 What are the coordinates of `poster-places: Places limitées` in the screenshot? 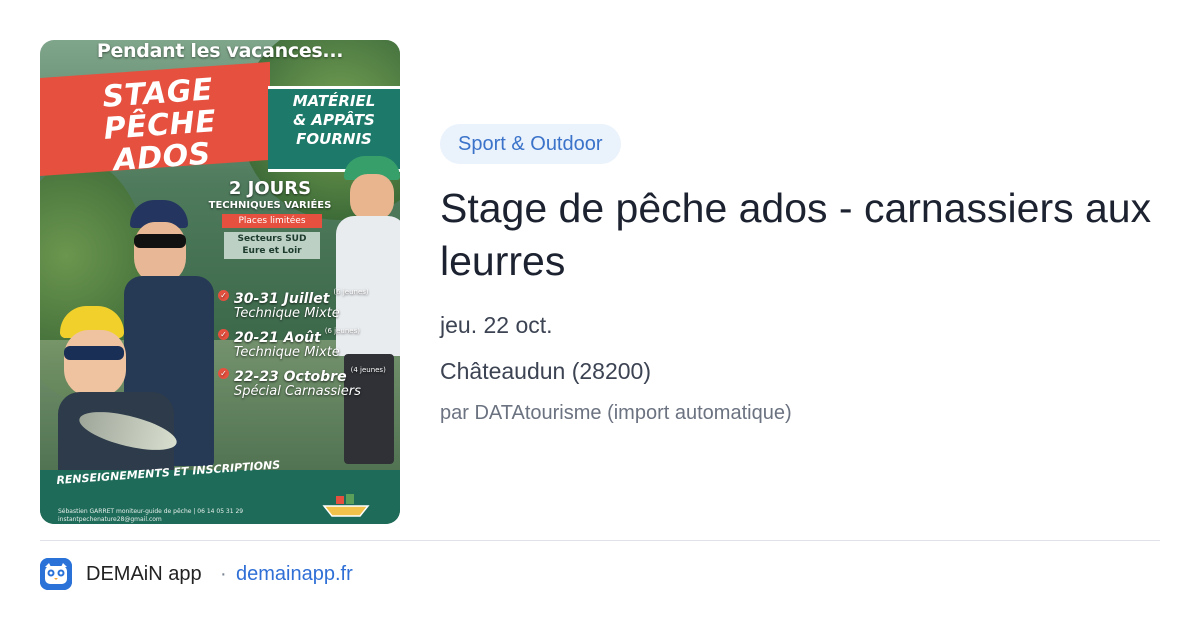 It's located at (272, 221).